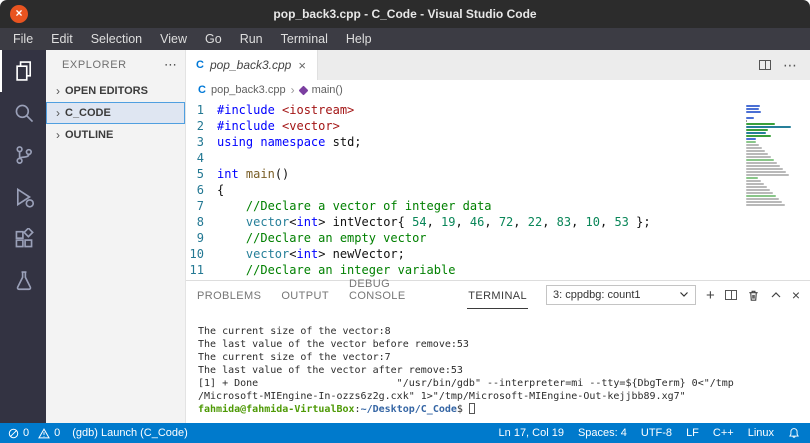 The height and width of the screenshot is (443, 810). Describe the element at coordinates (761, 433) in the screenshot. I see `status-item-linux: Linux` at that location.